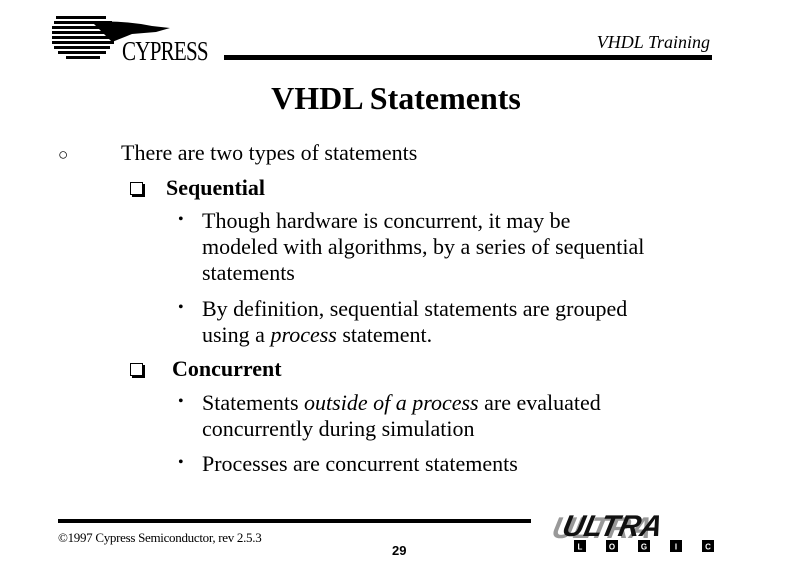 The image size is (792, 562). What do you see at coordinates (612, 527) in the screenshot?
I see `ultra-logo-text: ULTRA` at bounding box center [612, 527].